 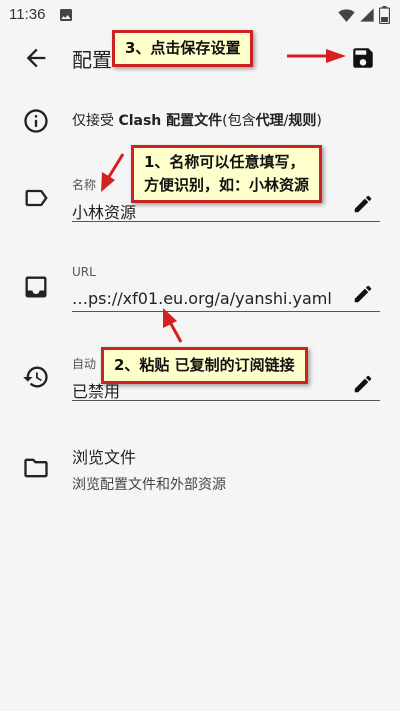 What do you see at coordinates (269, 121) in the screenshot?
I see `info-text-proxy: 代理` at bounding box center [269, 121].